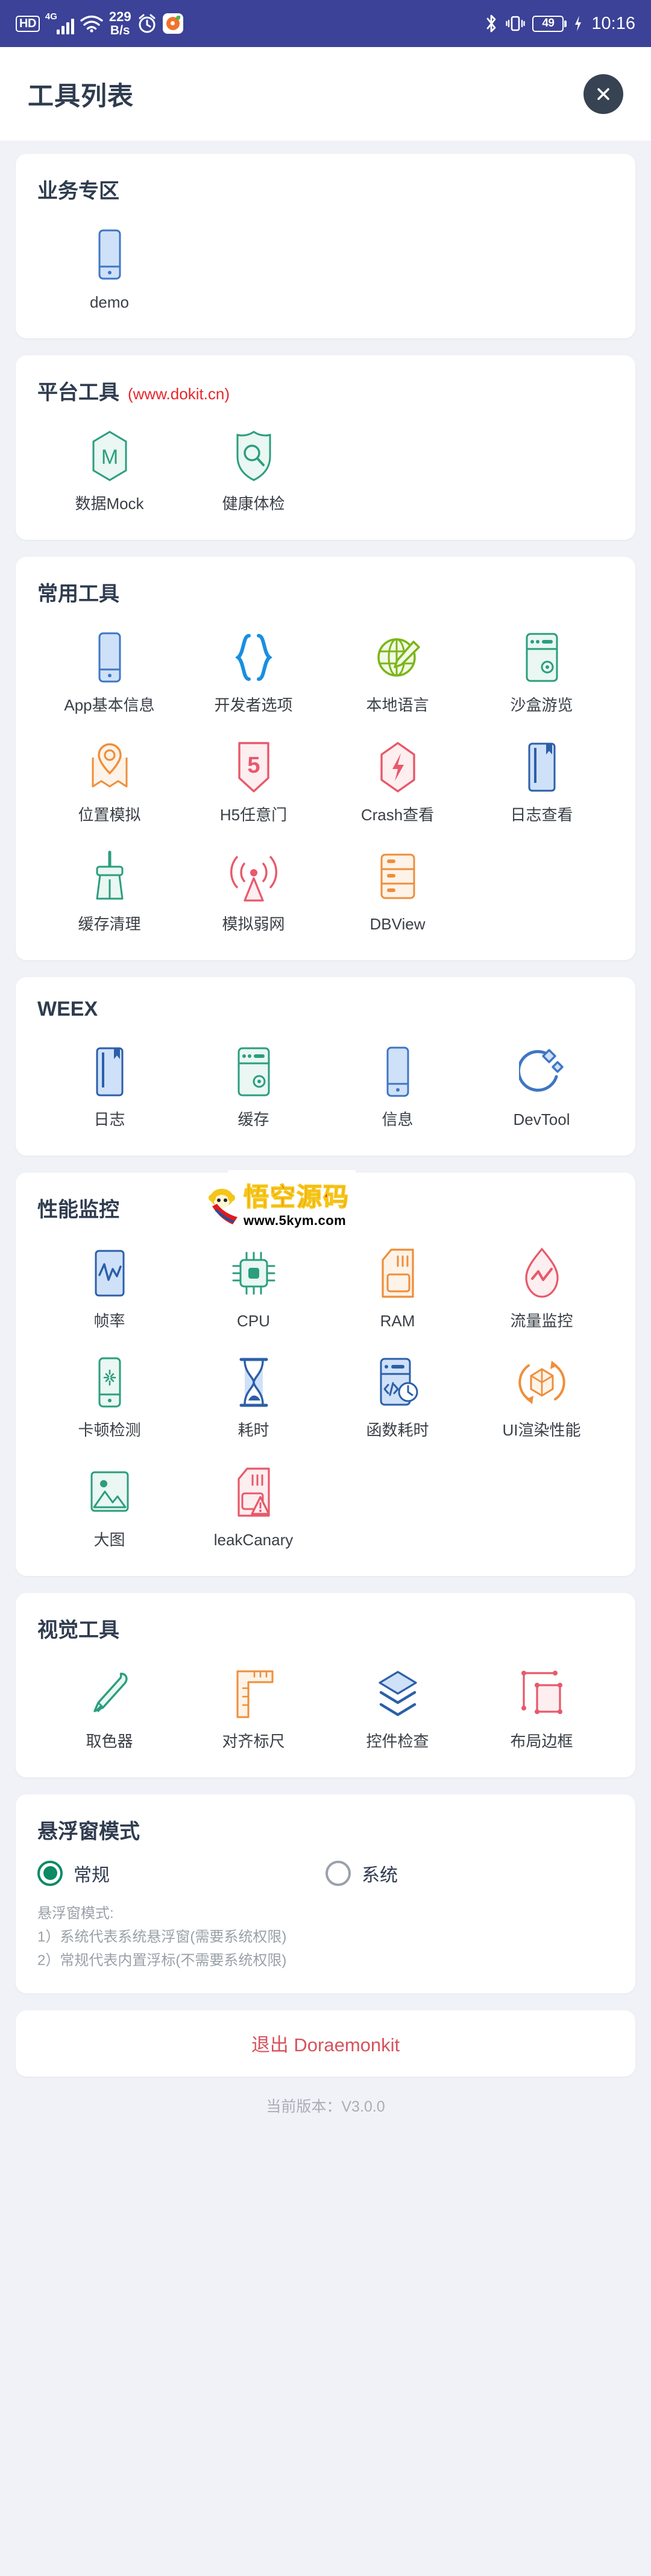  What do you see at coordinates (397, 814) in the screenshot?
I see `tool-label: Crash查看` at bounding box center [397, 814].